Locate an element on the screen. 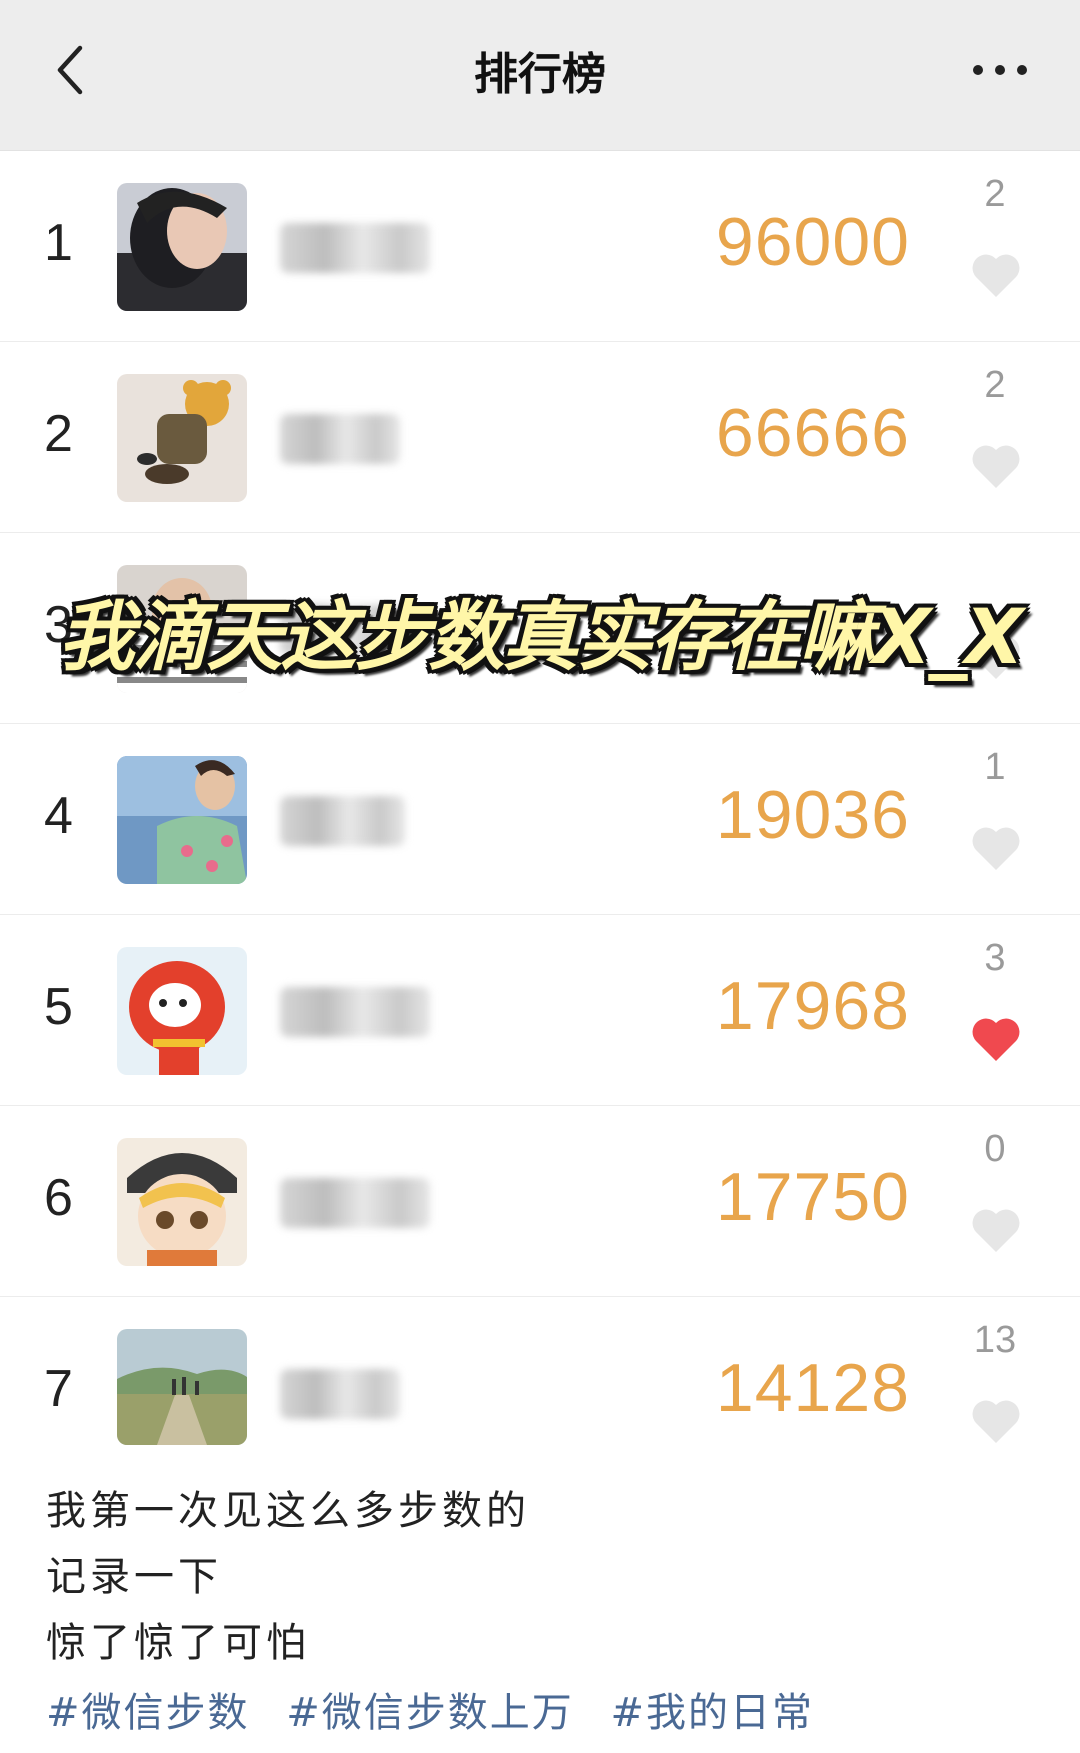 The image size is (1080, 1753). step-count: 17750 is located at coordinates (812, 1197).